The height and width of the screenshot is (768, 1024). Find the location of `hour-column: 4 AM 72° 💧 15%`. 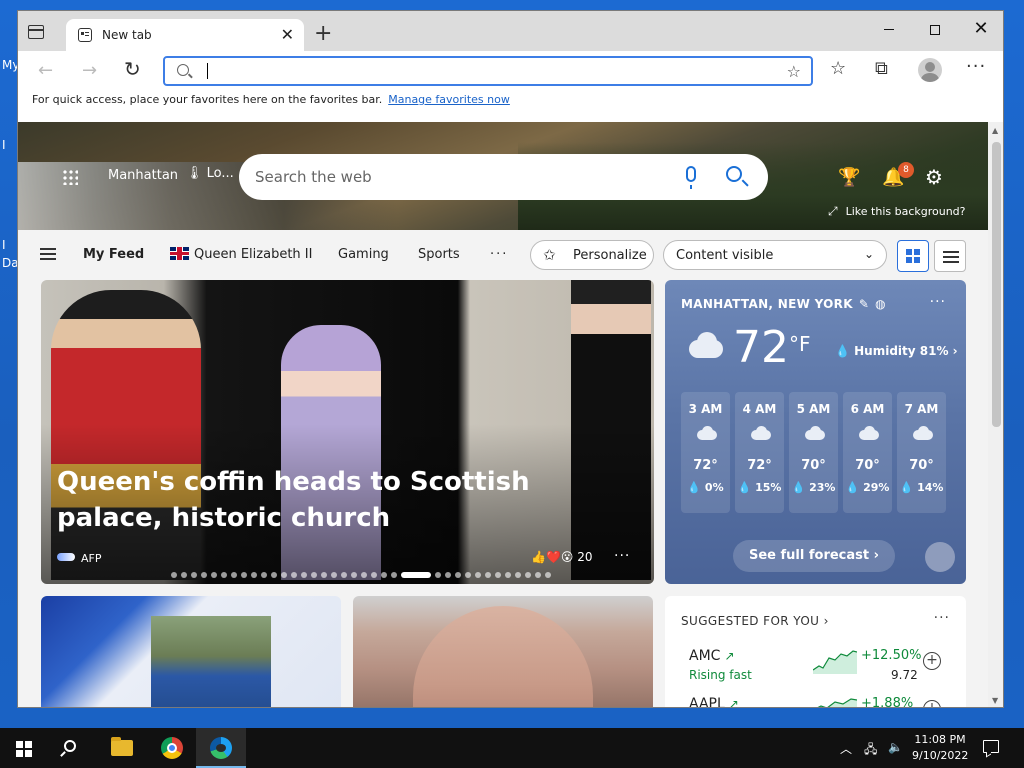

hour-column: 4 AM 72° 💧 15% is located at coordinates (759, 452).